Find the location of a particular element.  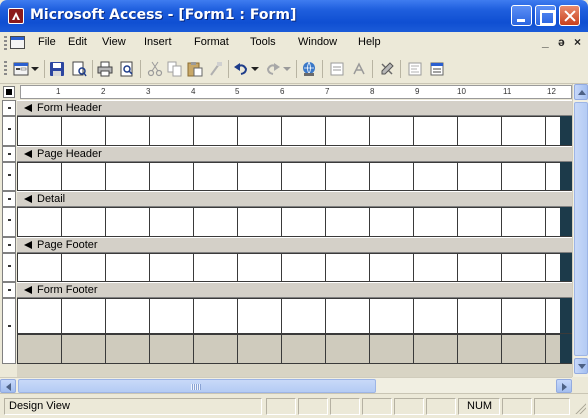

vertical-scroll-thumb is located at coordinates (581, 229).